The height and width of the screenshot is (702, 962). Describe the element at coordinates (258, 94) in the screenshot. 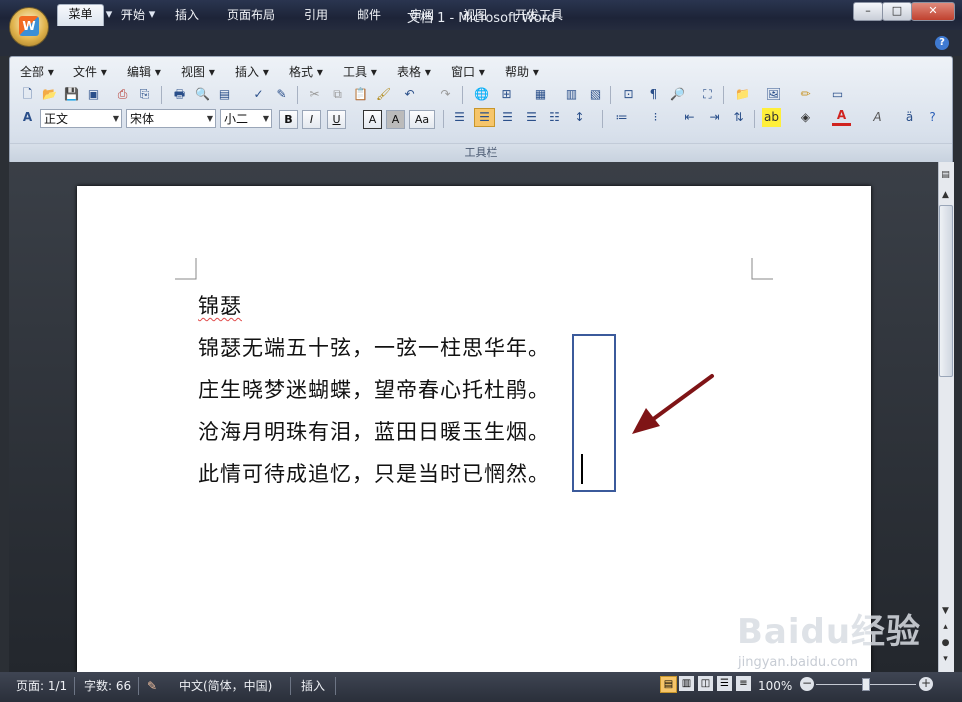

I see `spelling-icon: ✓` at that location.